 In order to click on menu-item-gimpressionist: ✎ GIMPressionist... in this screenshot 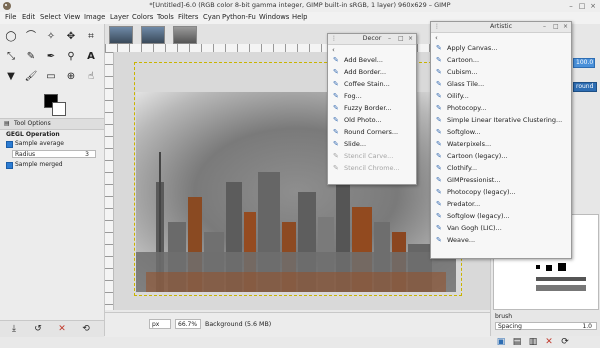, I will do `click(501, 180)`.